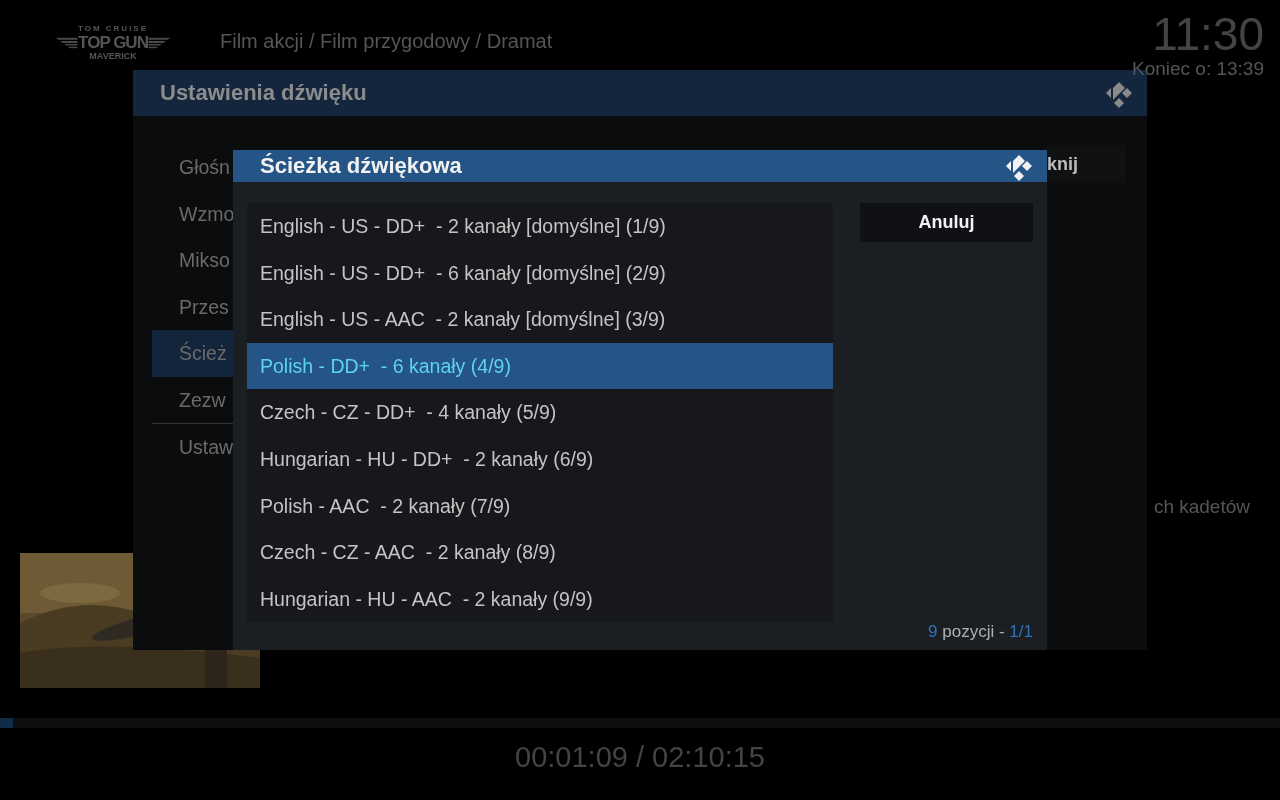 The height and width of the screenshot is (800, 1280). Describe the element at coordinates (386, 41) in the screenshot. I see `genre-text: Film akcji / Film przygodowy / Dramat` at that location.